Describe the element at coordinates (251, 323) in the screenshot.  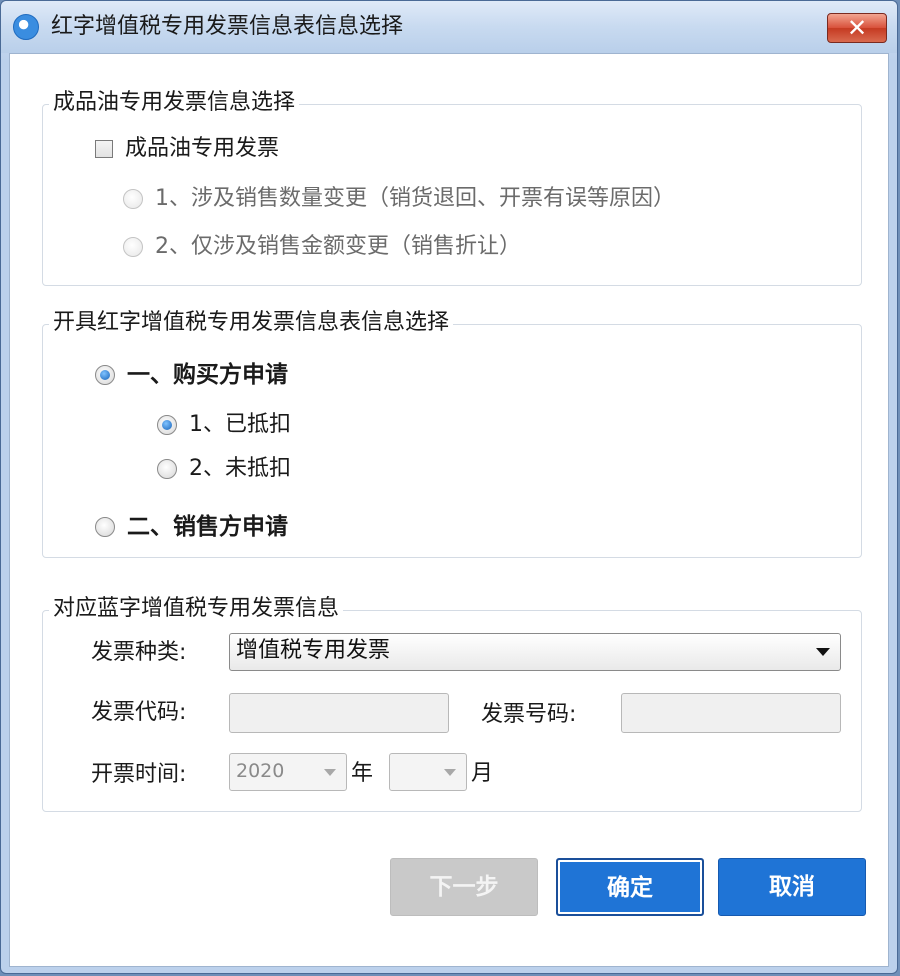
I see `red-invoice-legend: 开具红字增值税专用发票信息表信息选择` at that location.